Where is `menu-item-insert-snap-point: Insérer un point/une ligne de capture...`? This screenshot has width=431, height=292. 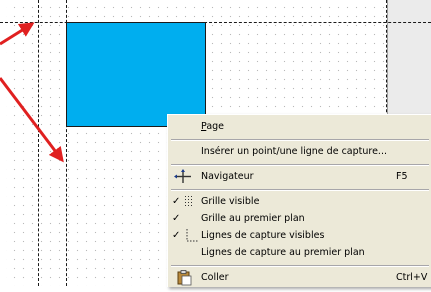 menu-item-insert-snap-point: Insérer un point/une ligne de capture... is located at coordinates (299, 151).